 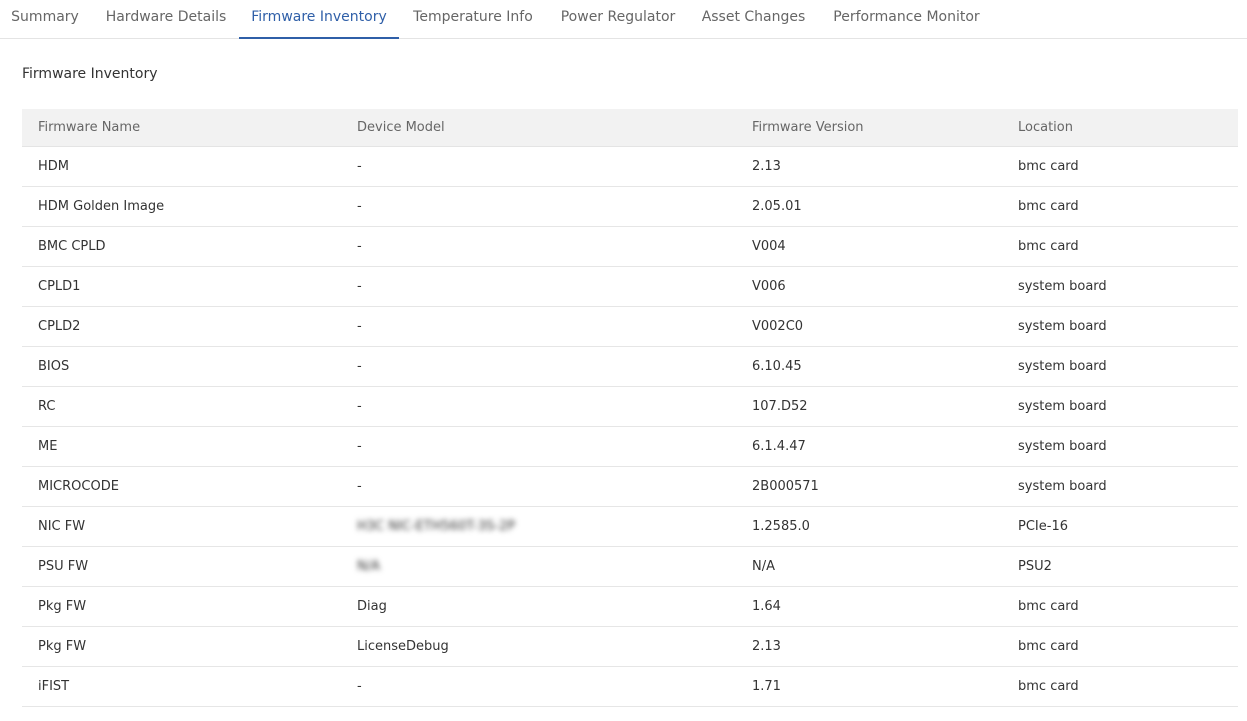 I want to click on cell-firmware-version: 1.64, so click(x=766, y=606).